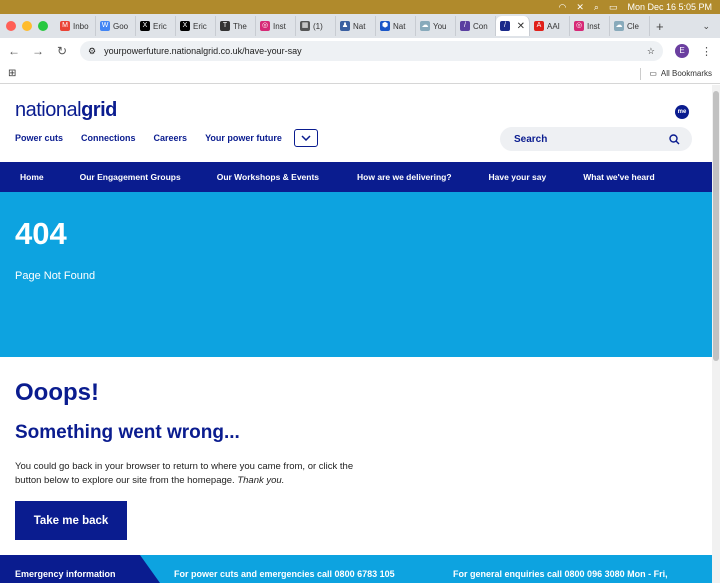 The height and width of the screenshot is (583, 720). I want to click on national-grid-logo: nationalgrid, so click(66, 110).